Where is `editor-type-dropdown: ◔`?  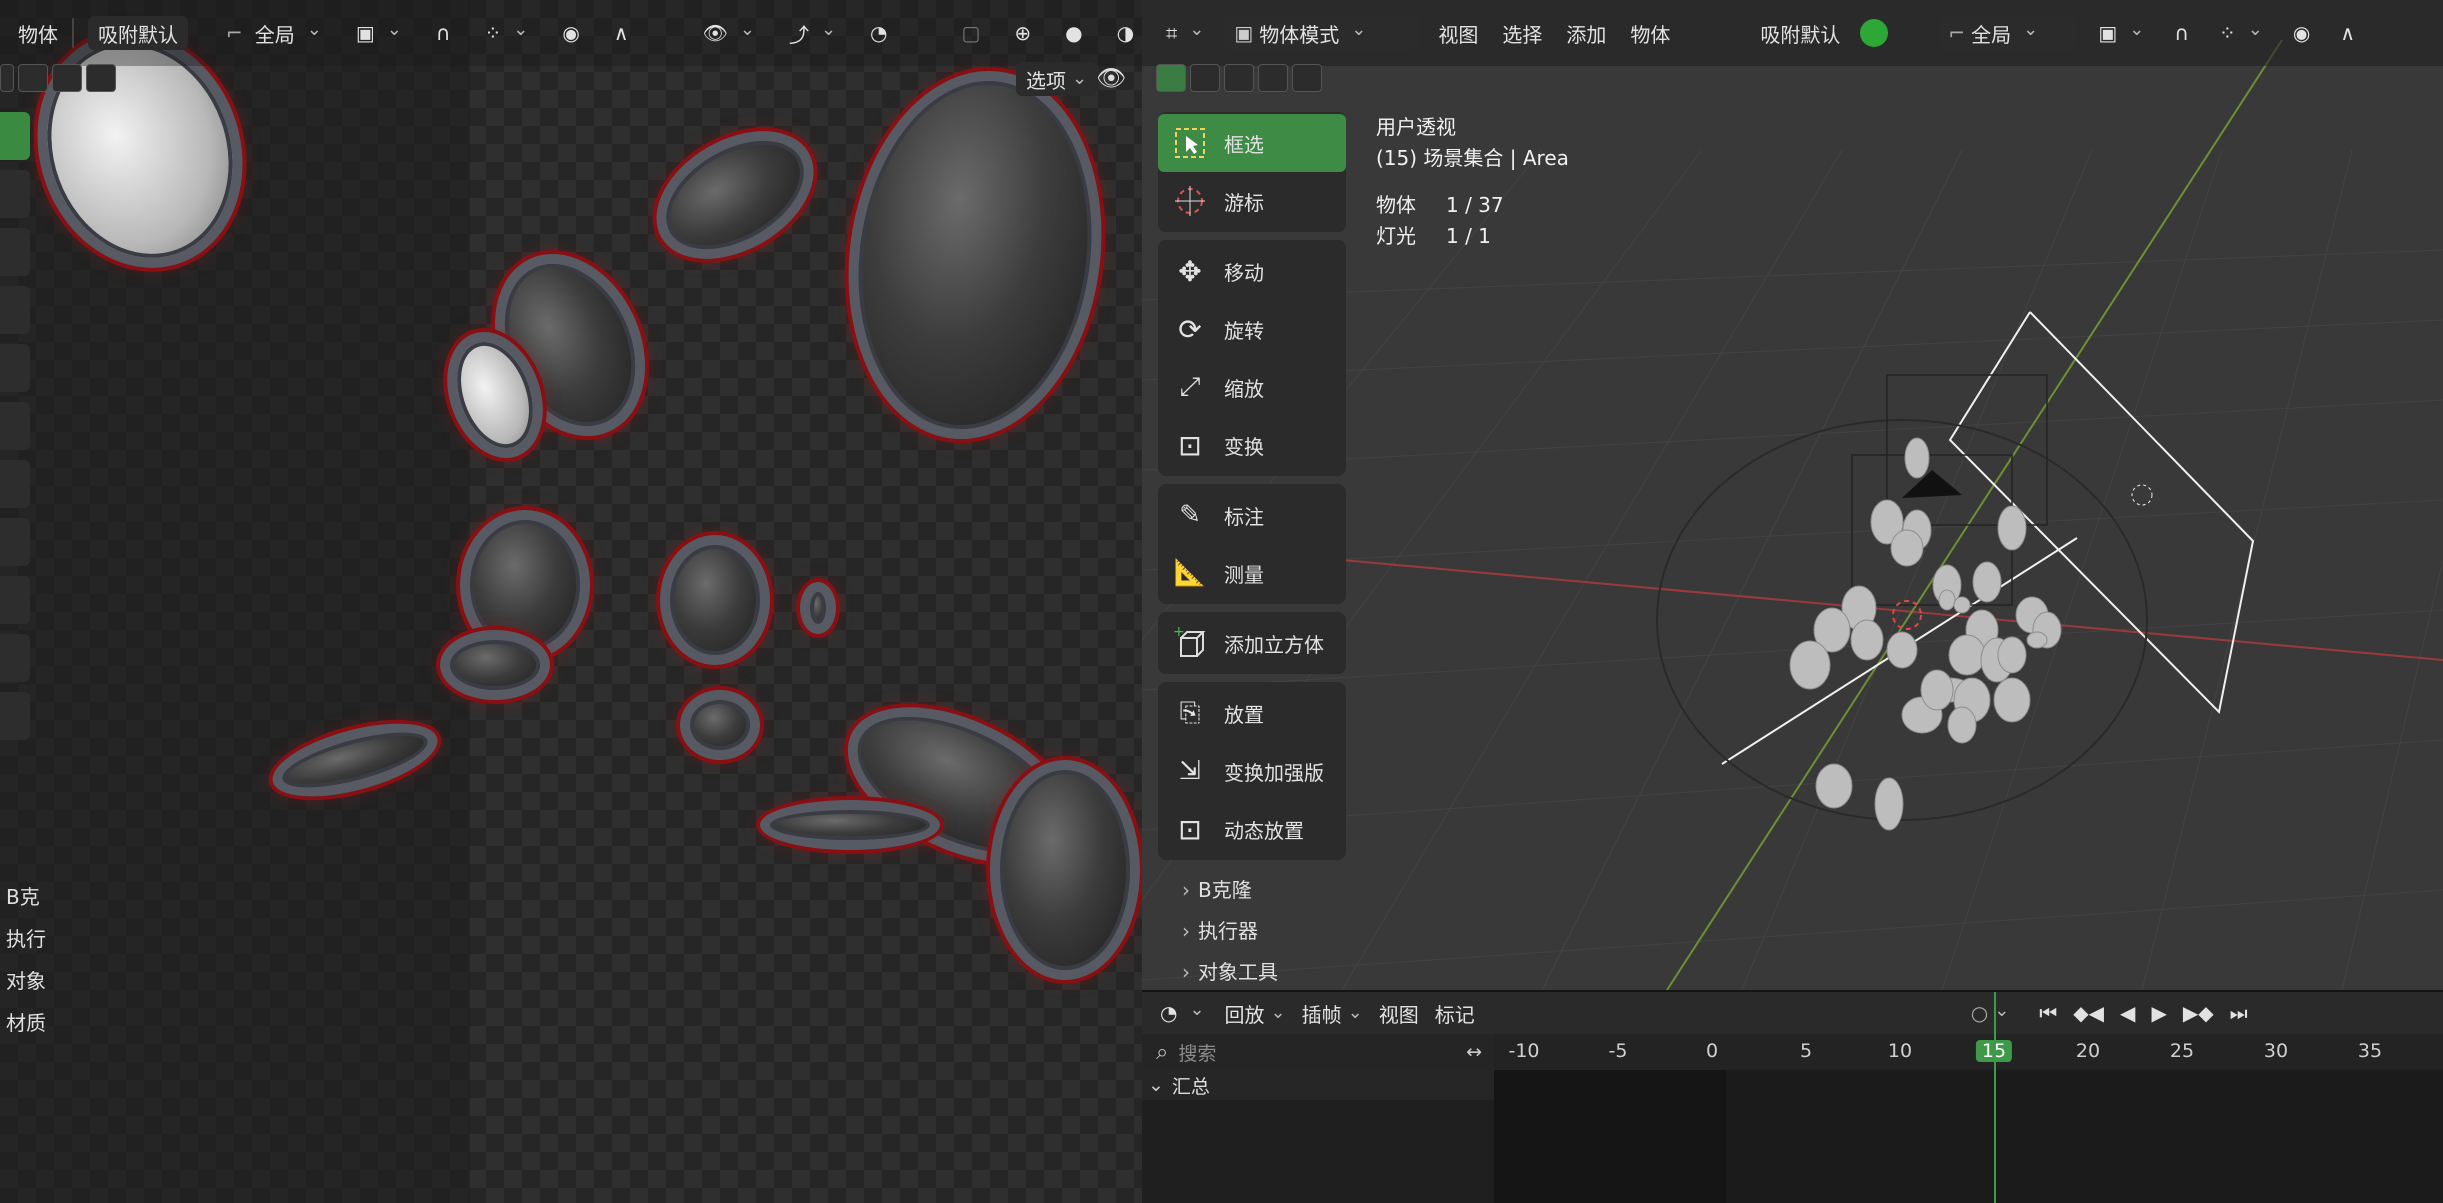
editor-type-dropdown: ◔ is located at coordinates (1182, 1013).